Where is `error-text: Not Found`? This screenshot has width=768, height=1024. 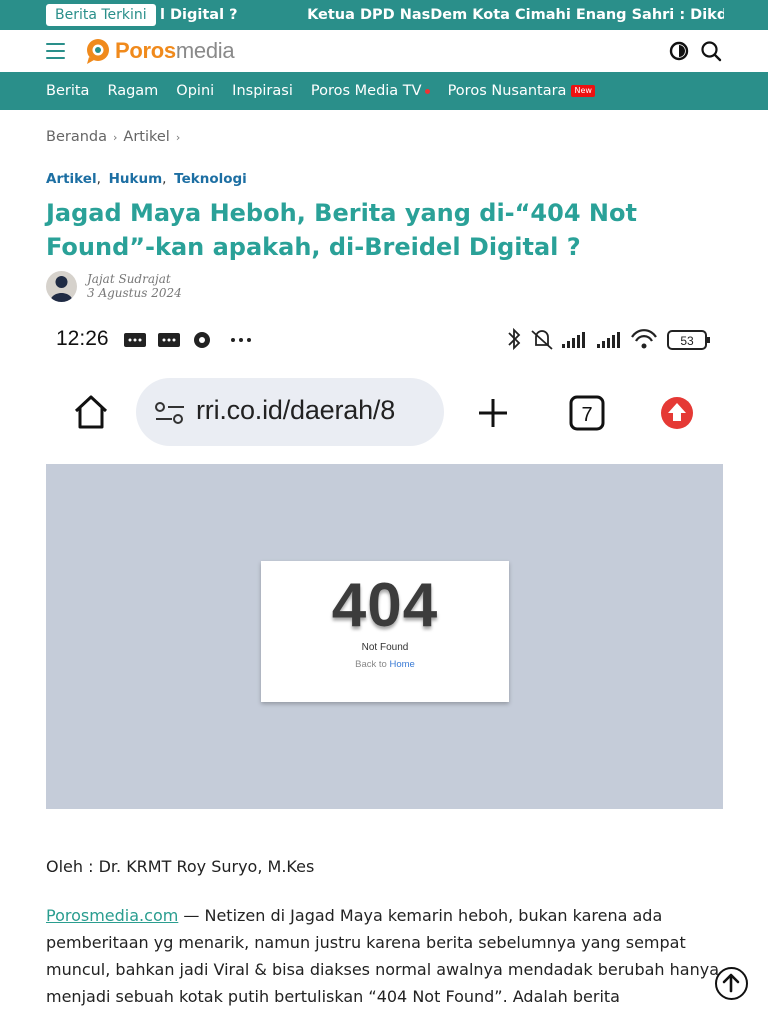
error-text: Not Found is located at coordinates (385, 647).